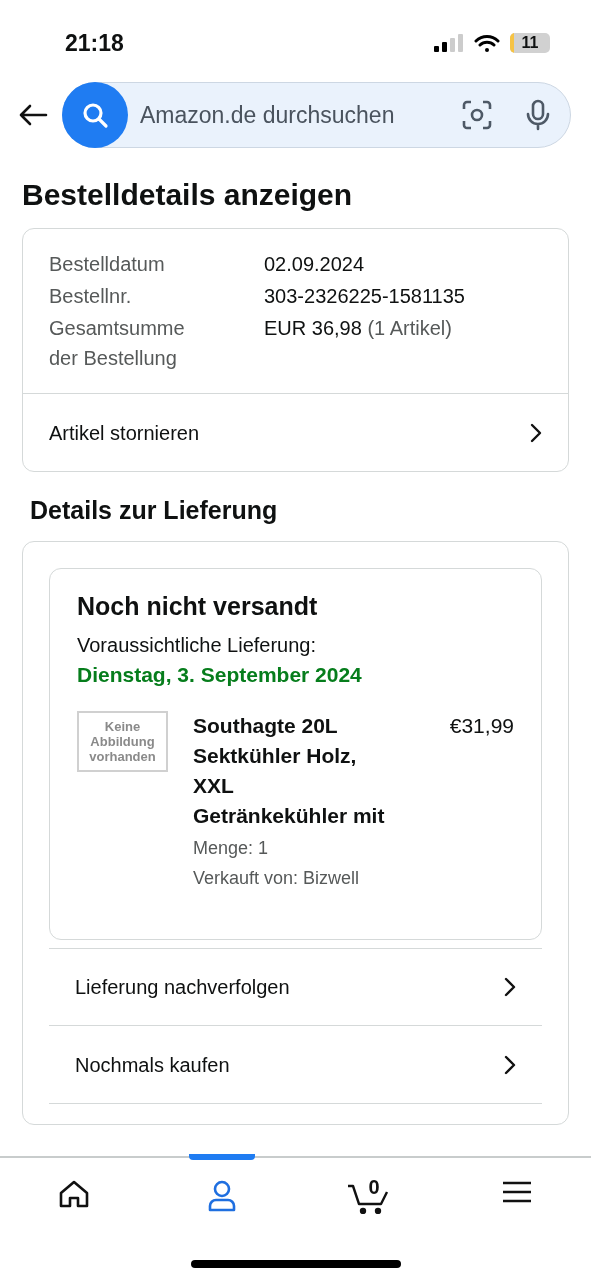 The width and height of the screenshot is (591, 1280). I want to click on field-value: 02.09.2024, so click(315, 264).